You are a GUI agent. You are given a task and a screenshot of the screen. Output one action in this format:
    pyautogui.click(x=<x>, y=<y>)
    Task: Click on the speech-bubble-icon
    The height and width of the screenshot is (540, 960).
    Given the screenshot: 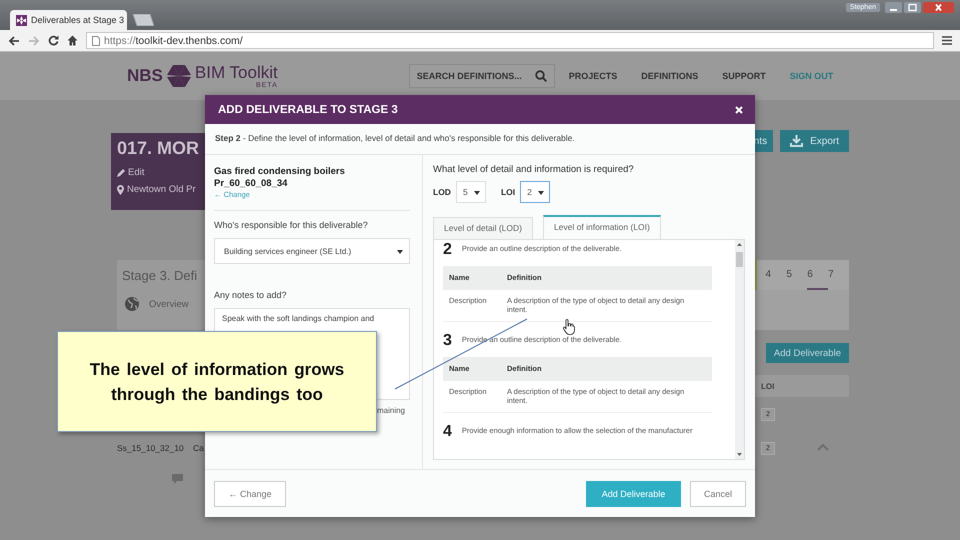 What is the action you would take?
    pyautogui.click(x=177, y=479)
    